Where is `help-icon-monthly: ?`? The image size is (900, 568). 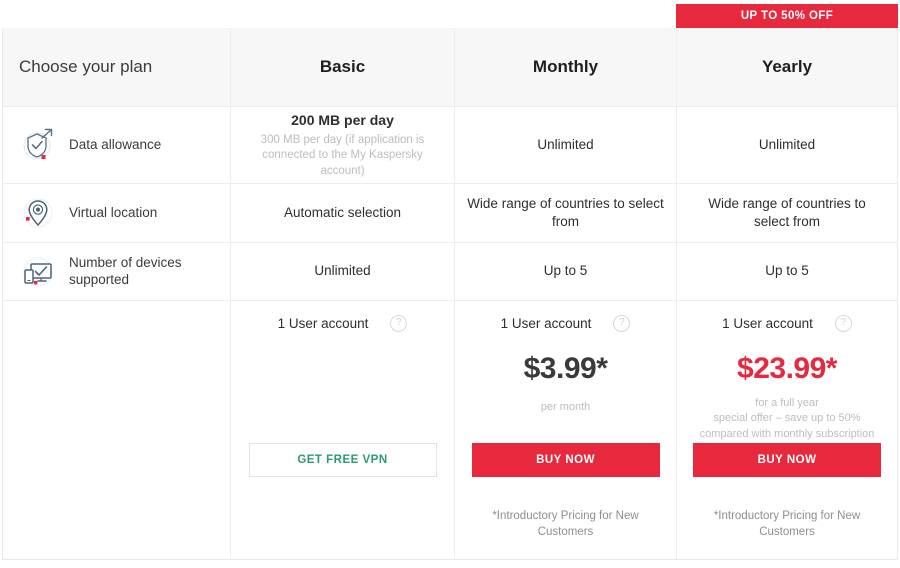
help-icon-monthly: ? is located at coordinates (622, 323).